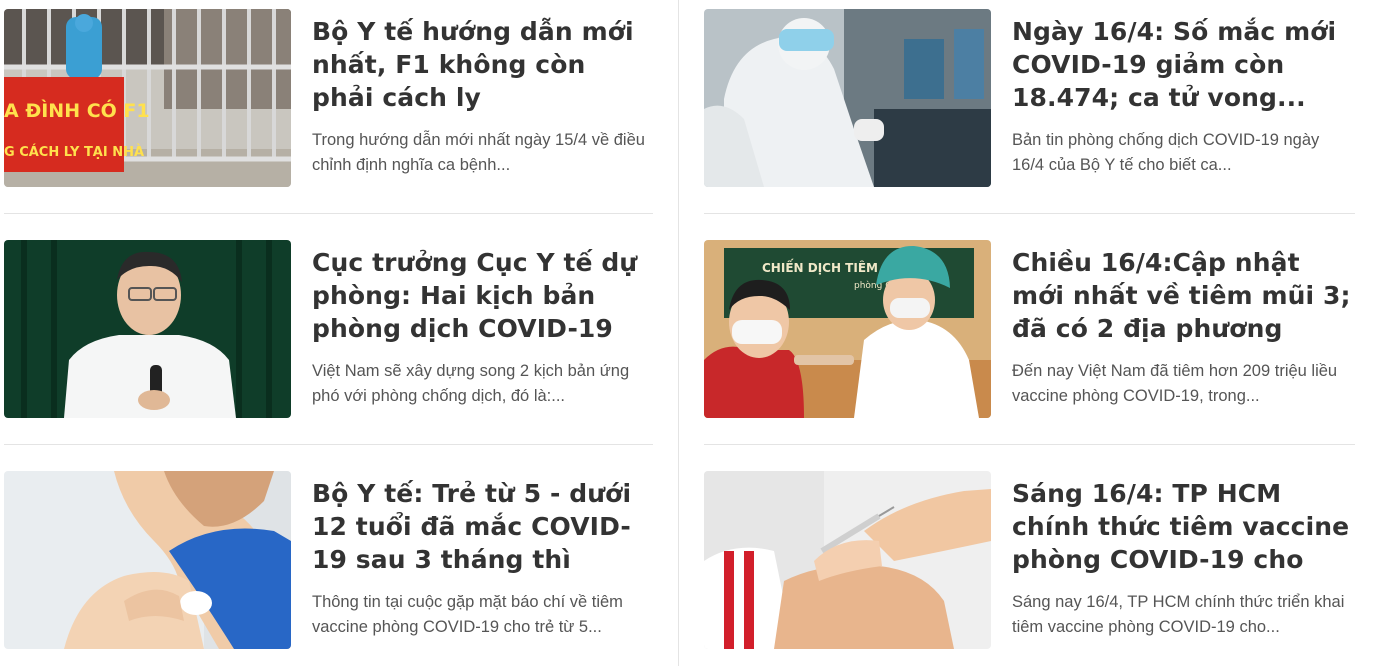 The height and width of the screenshot is (666, 1393). I want to click on syringe-injection-image, so click(847, 560).